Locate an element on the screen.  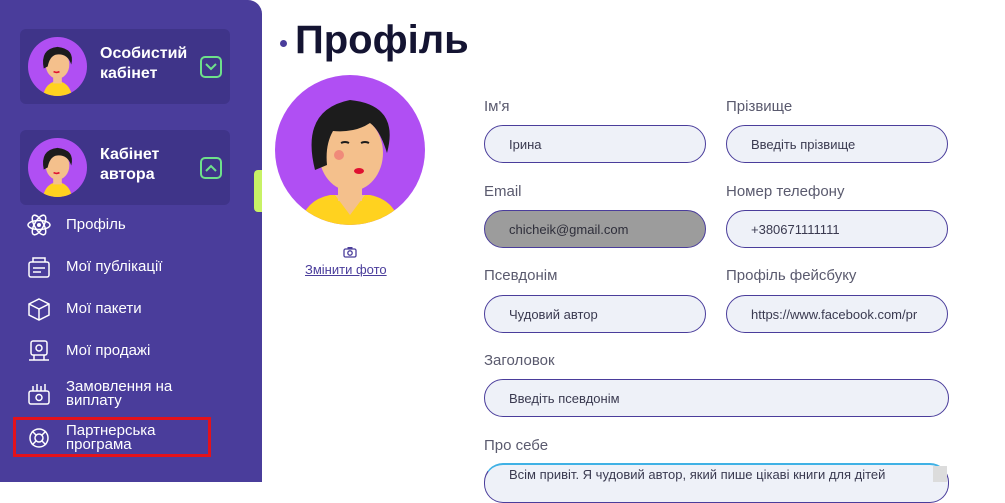
sidebar-item-label: Мої пакети is located at coordinates (104, 308).